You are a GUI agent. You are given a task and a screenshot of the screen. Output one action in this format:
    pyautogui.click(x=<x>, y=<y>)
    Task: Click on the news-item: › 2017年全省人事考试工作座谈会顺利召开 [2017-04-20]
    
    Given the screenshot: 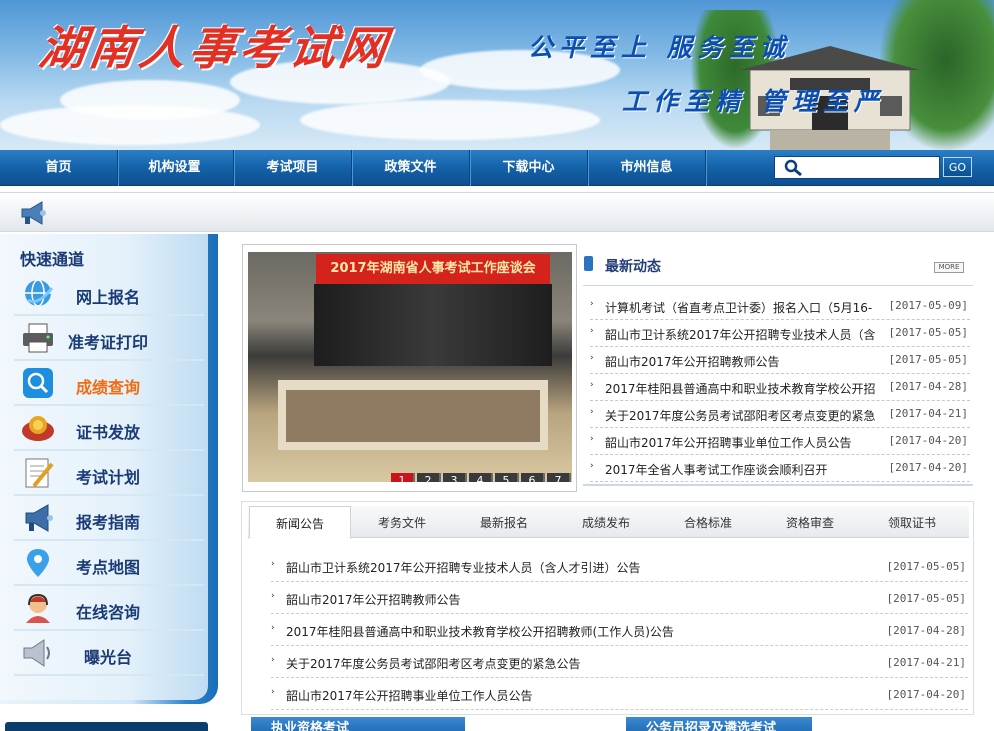 What is the action you would take?
    pyautogui.click(x=780, y=468)
    